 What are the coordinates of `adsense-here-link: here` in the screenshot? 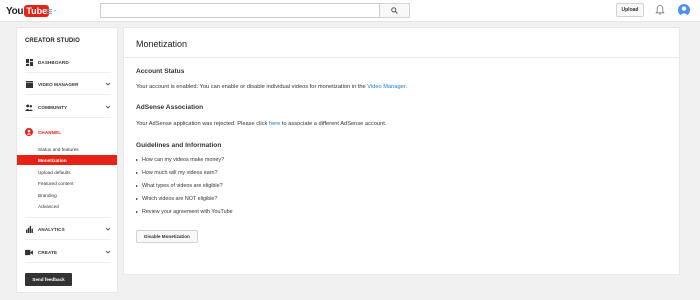 It's located at (274, 124).